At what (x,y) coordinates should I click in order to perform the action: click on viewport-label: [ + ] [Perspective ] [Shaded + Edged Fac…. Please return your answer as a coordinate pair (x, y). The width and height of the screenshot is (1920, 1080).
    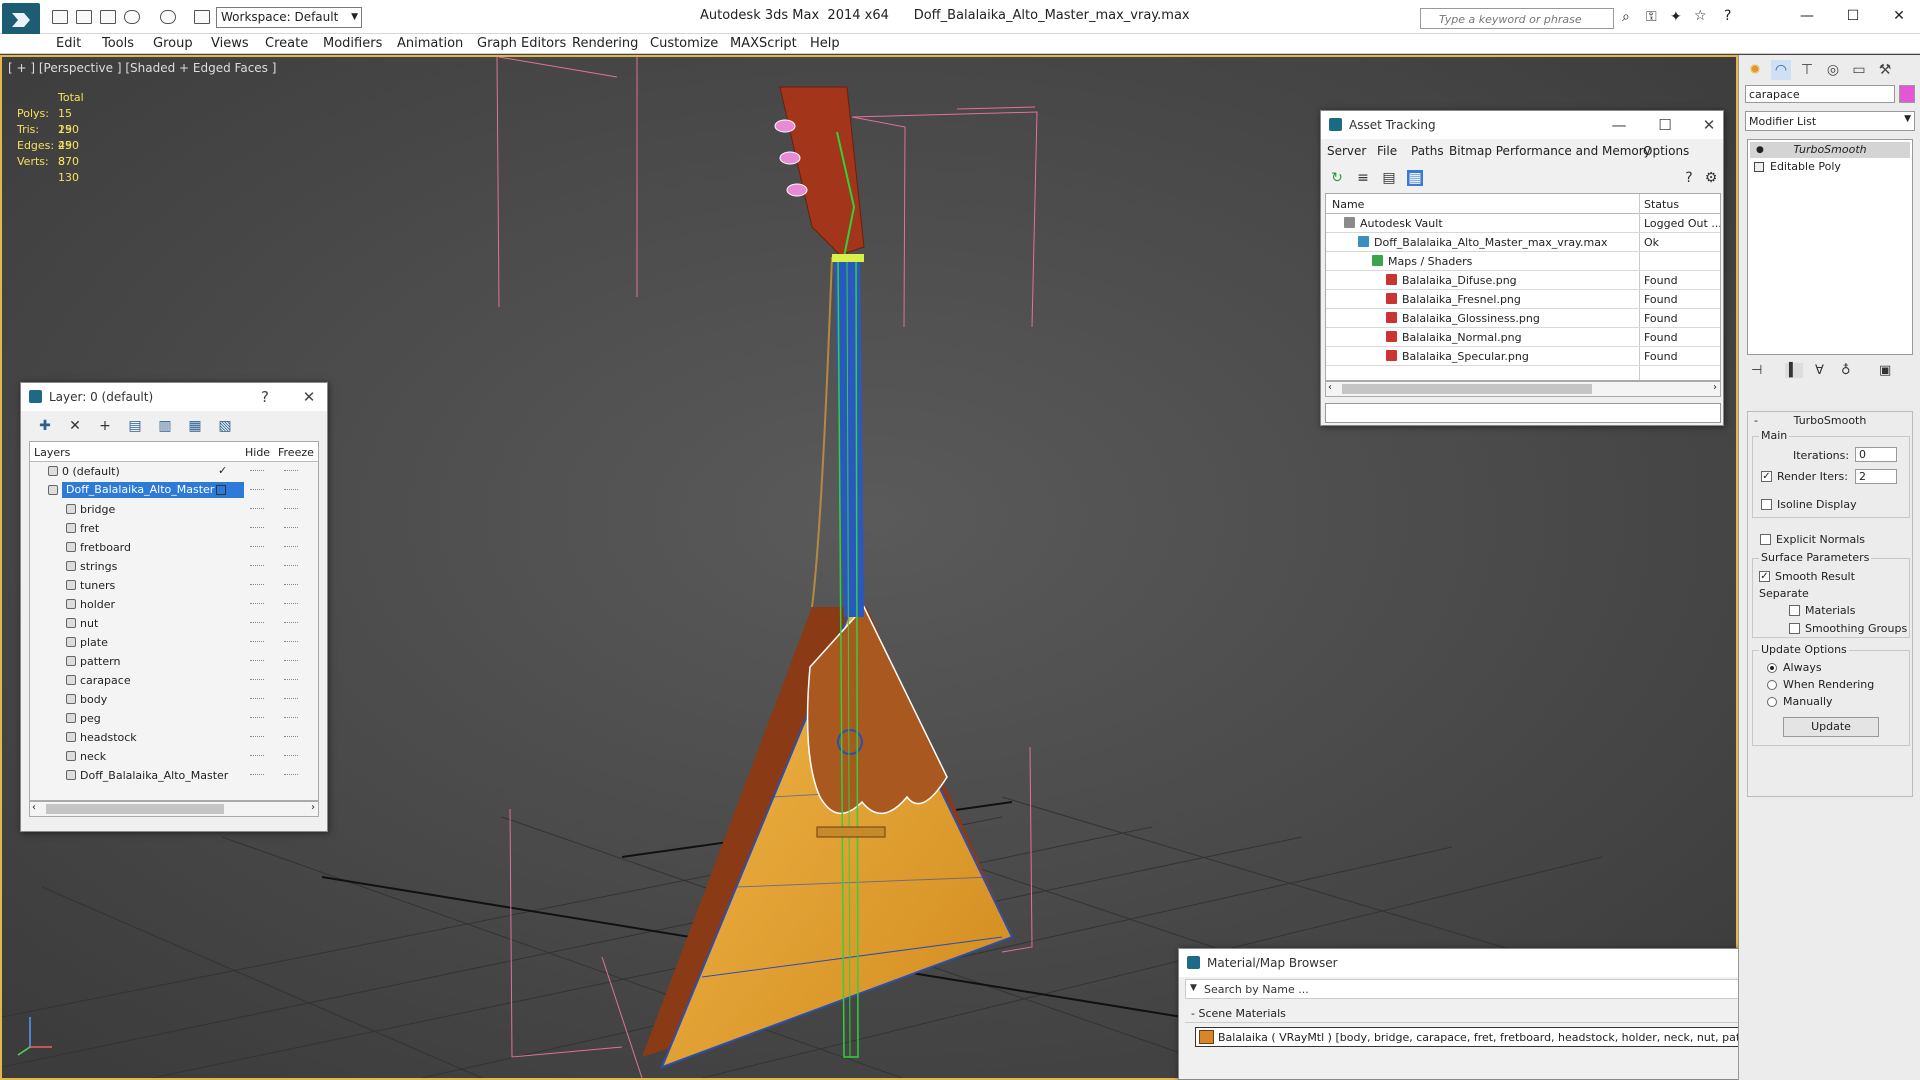
    Looking at the image, I should click on (142, 68).